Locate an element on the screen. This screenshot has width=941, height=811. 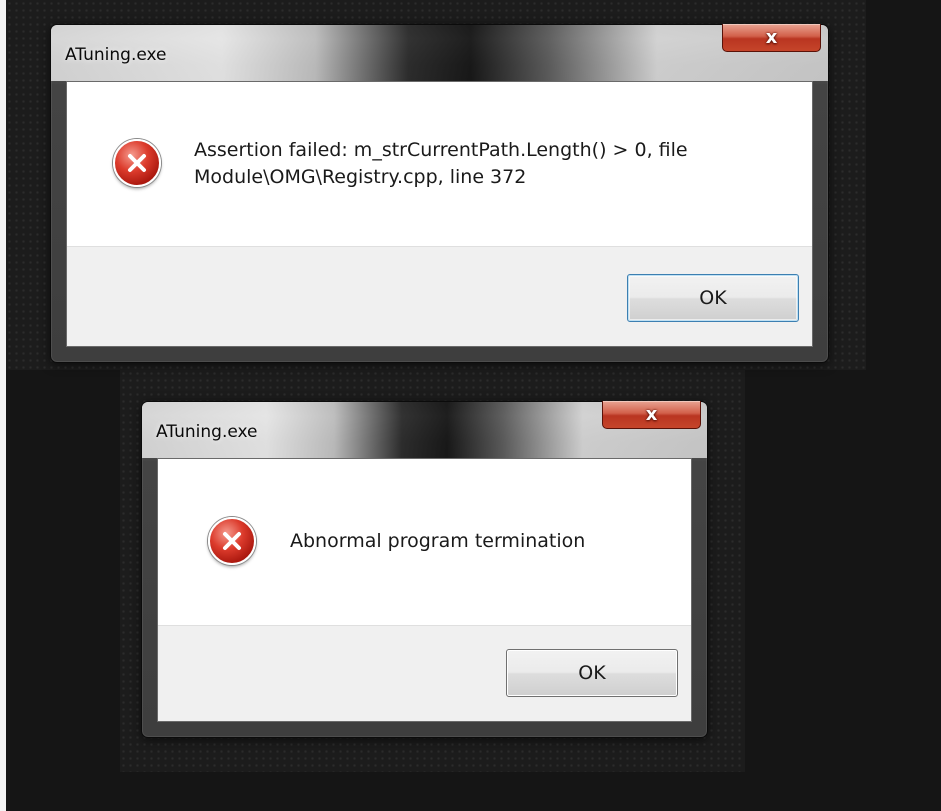
error-message-line: Abnormal program termination is located at coordinates (438, 541).